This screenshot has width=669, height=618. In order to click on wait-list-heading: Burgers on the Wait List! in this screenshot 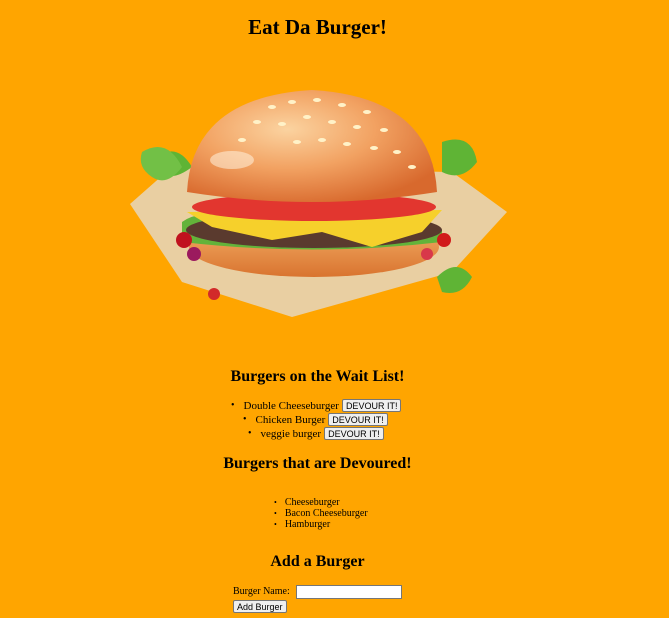, I will do `click(317, 376)`.